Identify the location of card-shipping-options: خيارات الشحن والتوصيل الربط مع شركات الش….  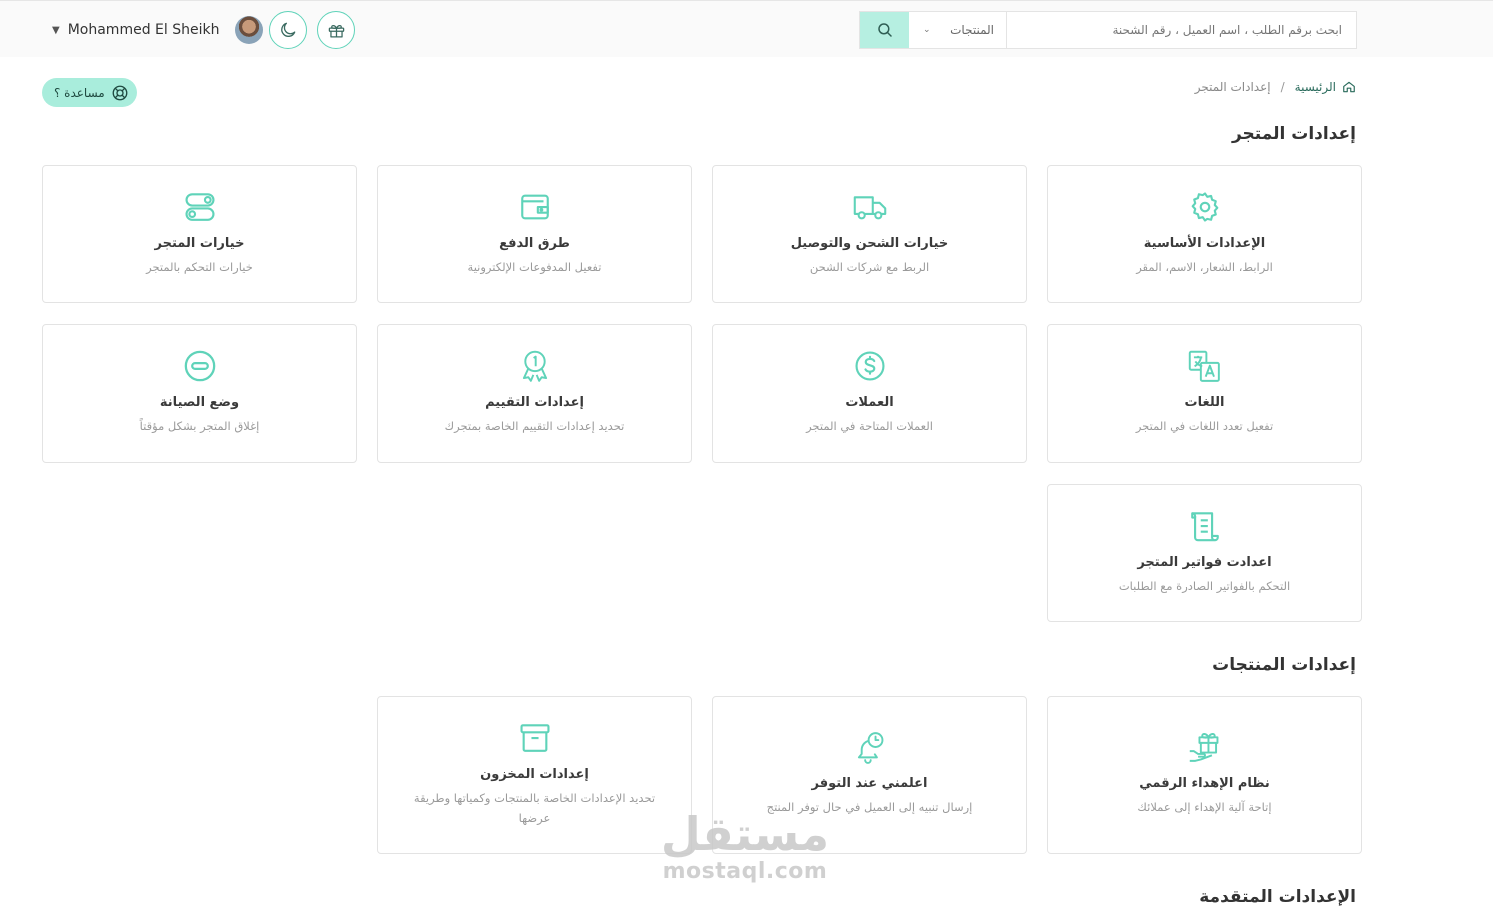
(869, 234).